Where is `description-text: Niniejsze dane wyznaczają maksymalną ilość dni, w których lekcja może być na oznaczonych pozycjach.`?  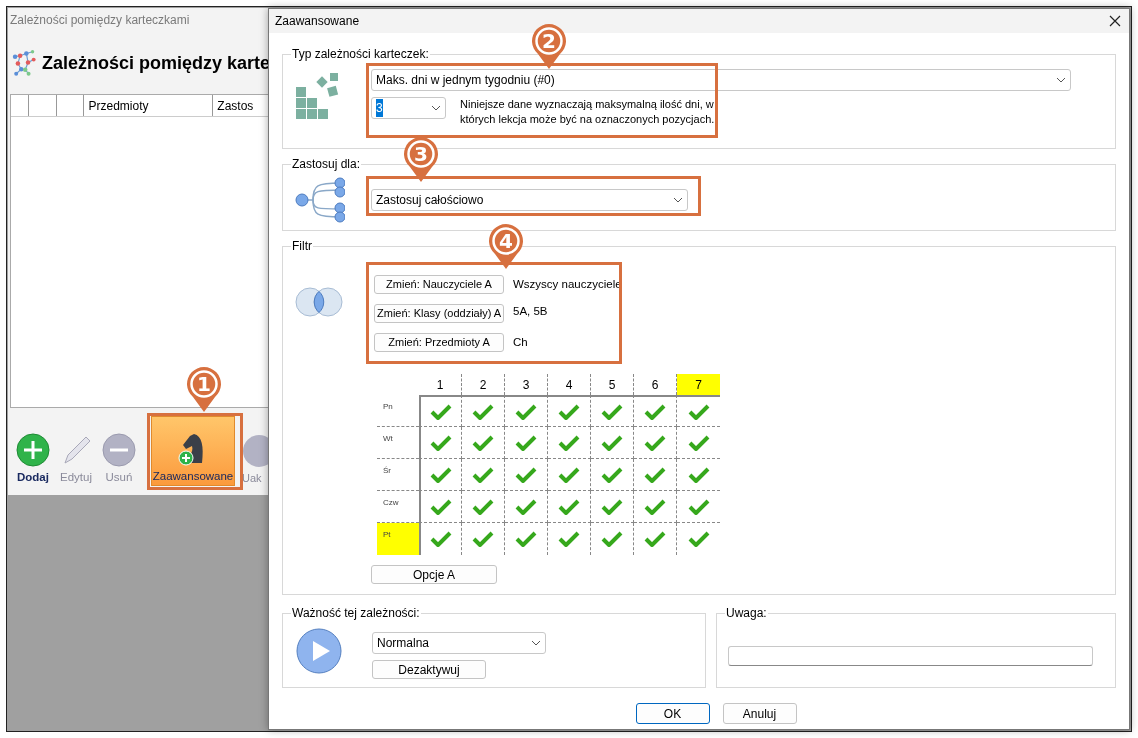
description-text: Niniejsze dane wyznaczają maksymalną ilość dni, w których lekcja może być na oznaczonych pozycjach. is located at coordinates (588, 112).